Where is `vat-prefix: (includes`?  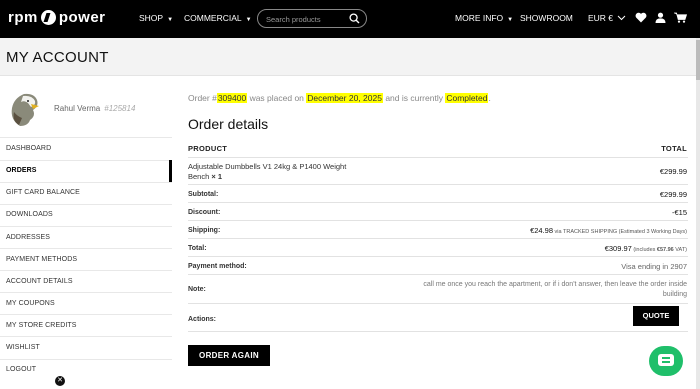 vat-prefix: (includes is located at coordinates (644, 250).